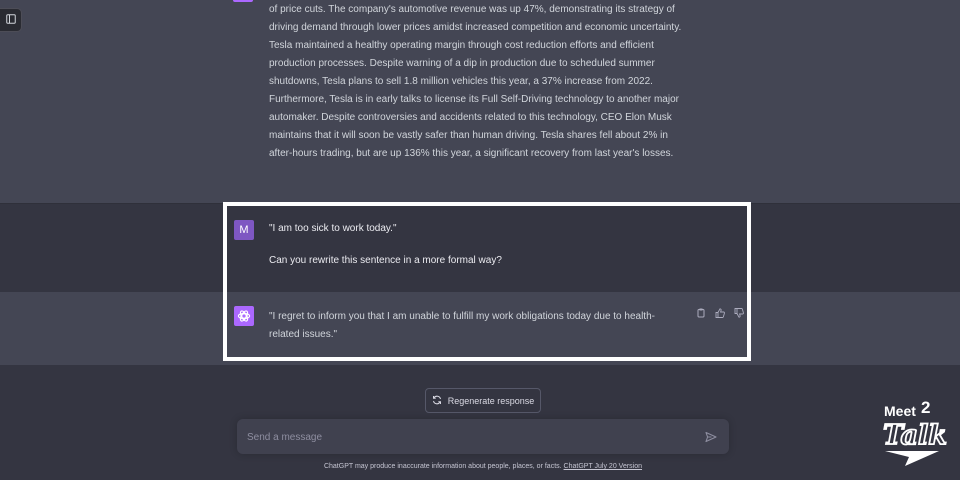 Image resolution: width=960 pixels, height=480 pixels. I want to click on speech-tail-icon, so click(912, 458).